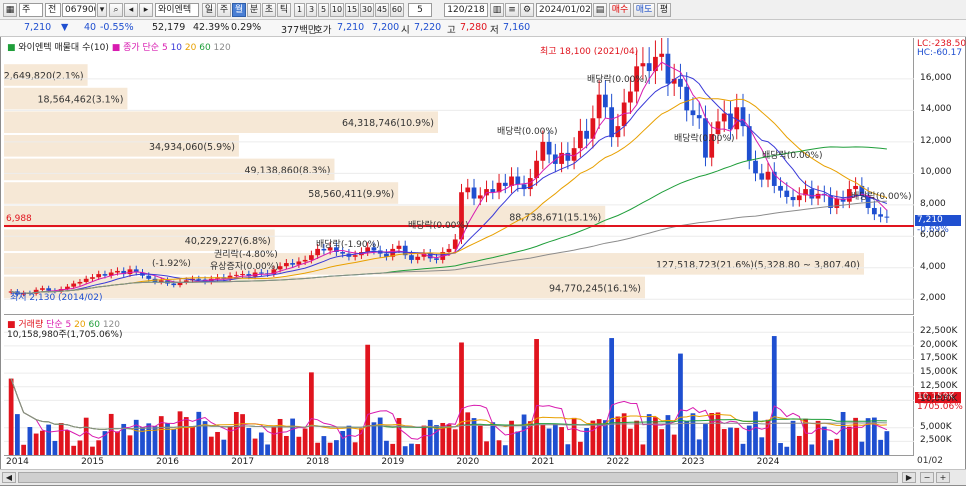  What do you see at coordinates (131, 10) in the screenshot?
I see `prev-arrow-icon: ◂` at bounding box center [131, 10].